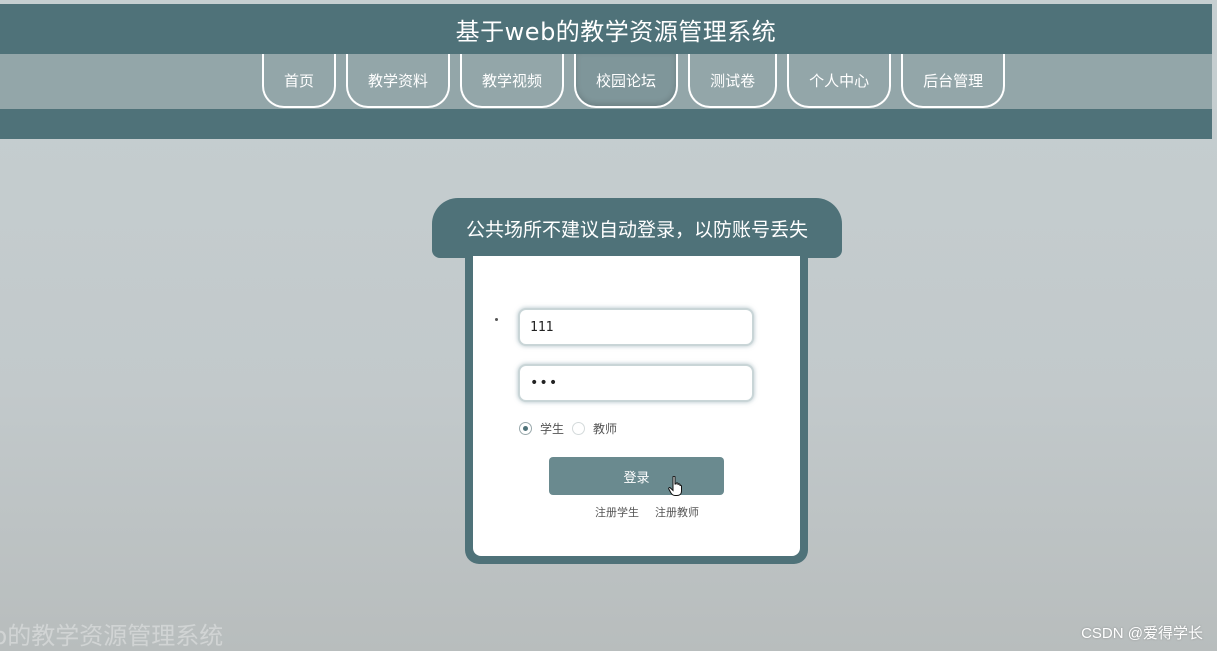 The height and width of the screenshot is (651, 1217). What do you see at coordinates (675, 486) in the screenshot?
I see `hand-cursor-icon` at bounding box center [675, 486].